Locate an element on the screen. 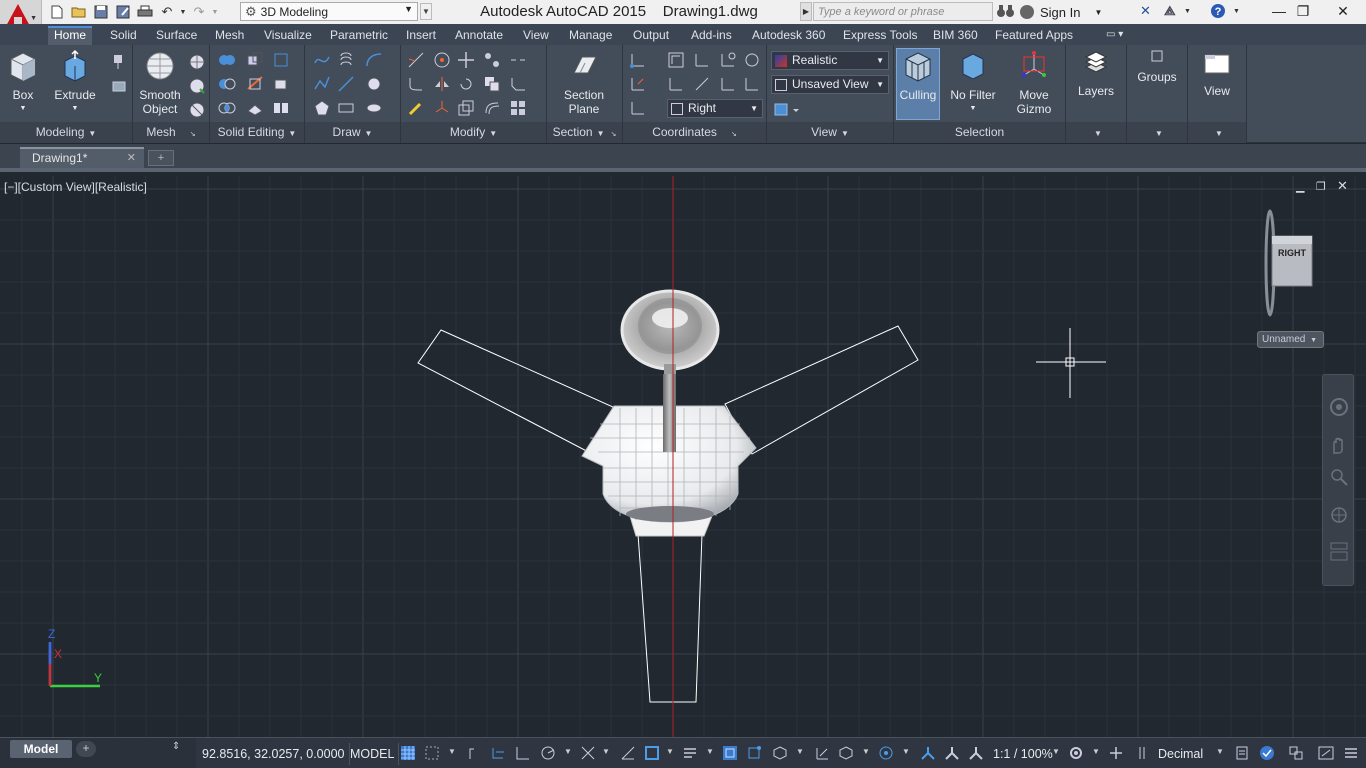  object-snap-icon is located at coordinates (652, 753).